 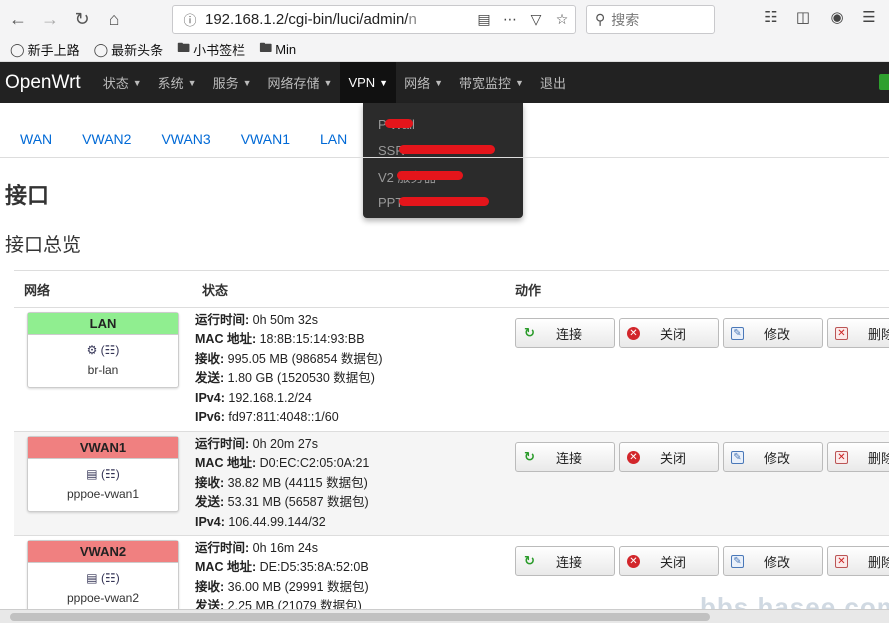 What do you see at coordinates (510, 19) in the screenshot?
I see `more-actions-icon: ⋯` at bounding box center [510, 19].